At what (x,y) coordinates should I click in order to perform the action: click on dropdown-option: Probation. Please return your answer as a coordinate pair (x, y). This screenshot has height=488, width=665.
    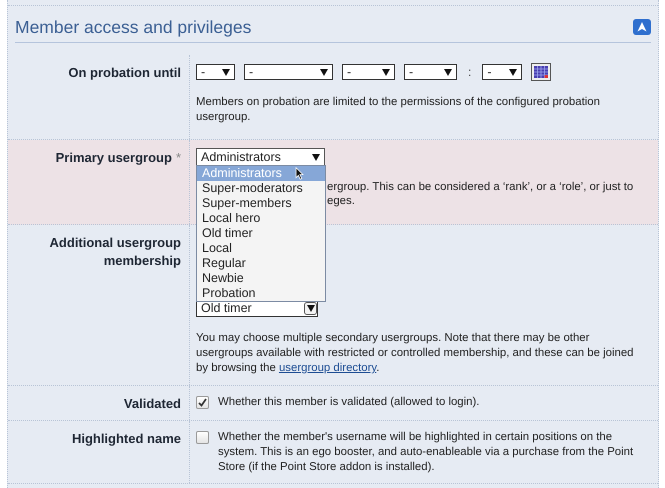
    Looking at the image, I should click on (261, 293).